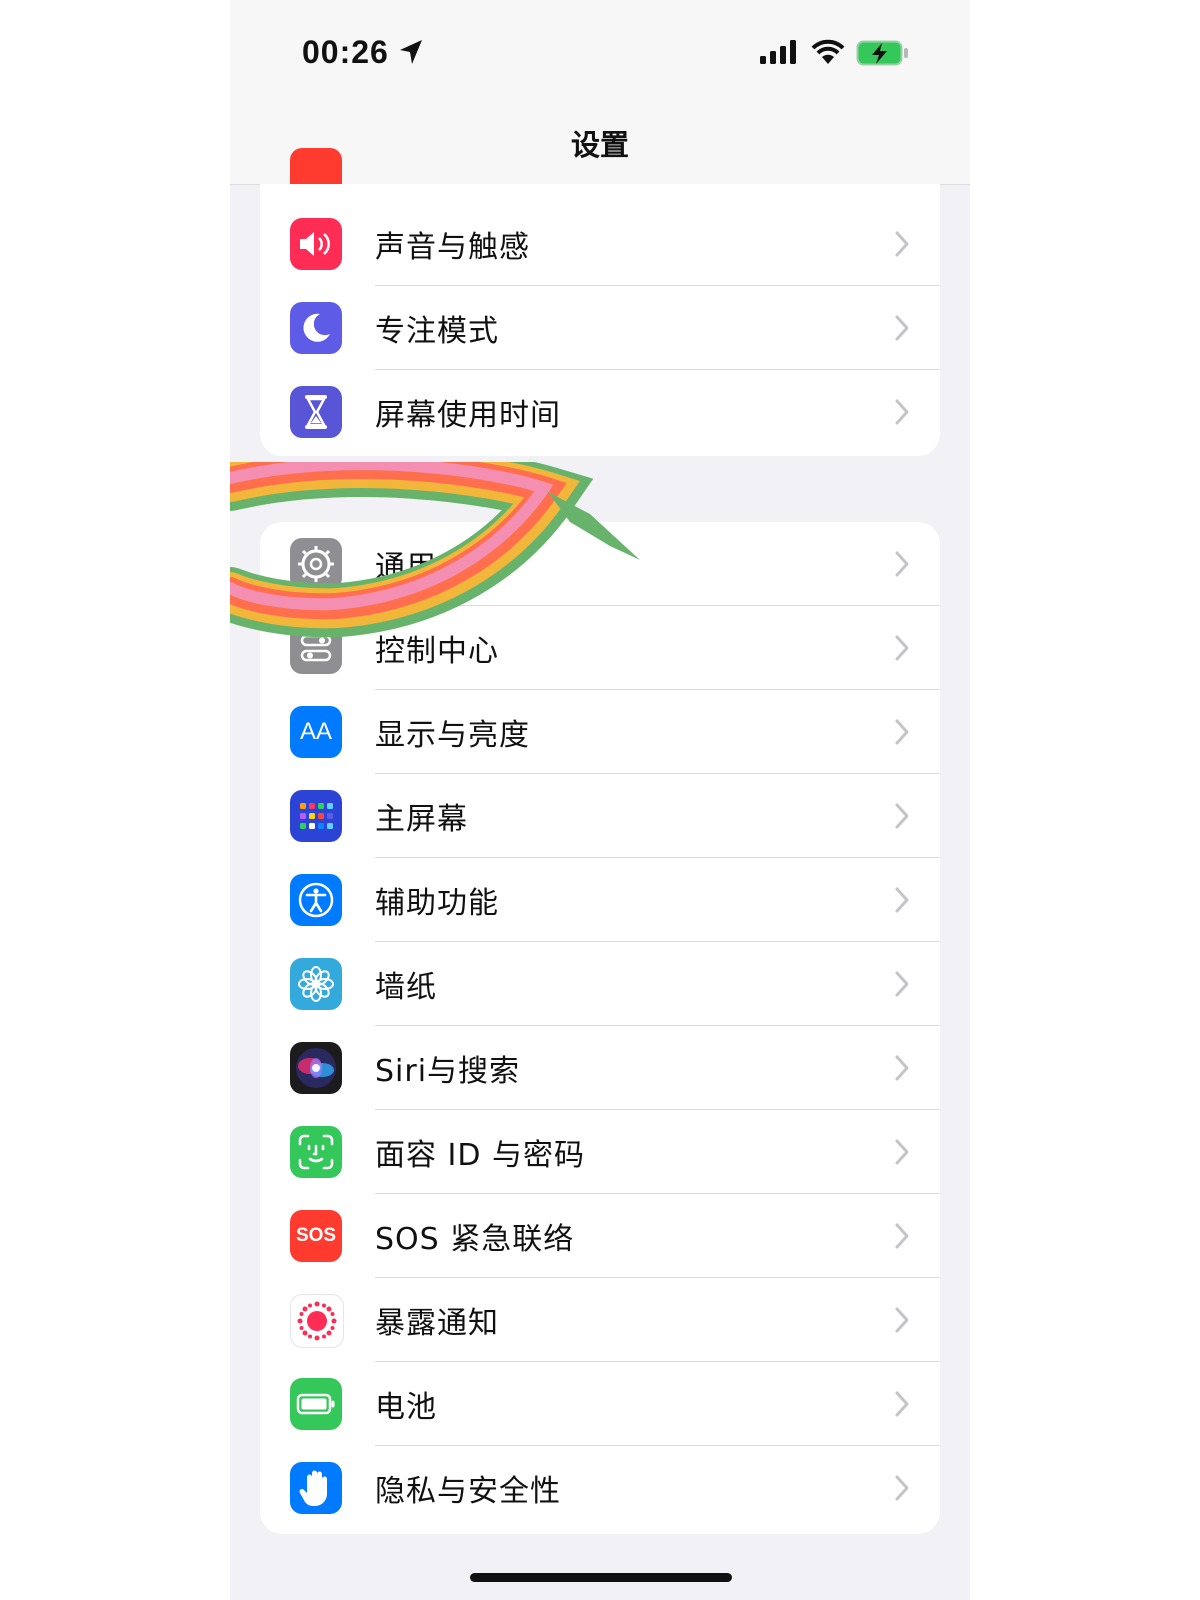 The image size is (1200, 1600). I want to click on aa-icon: AA, so click(316, 732).